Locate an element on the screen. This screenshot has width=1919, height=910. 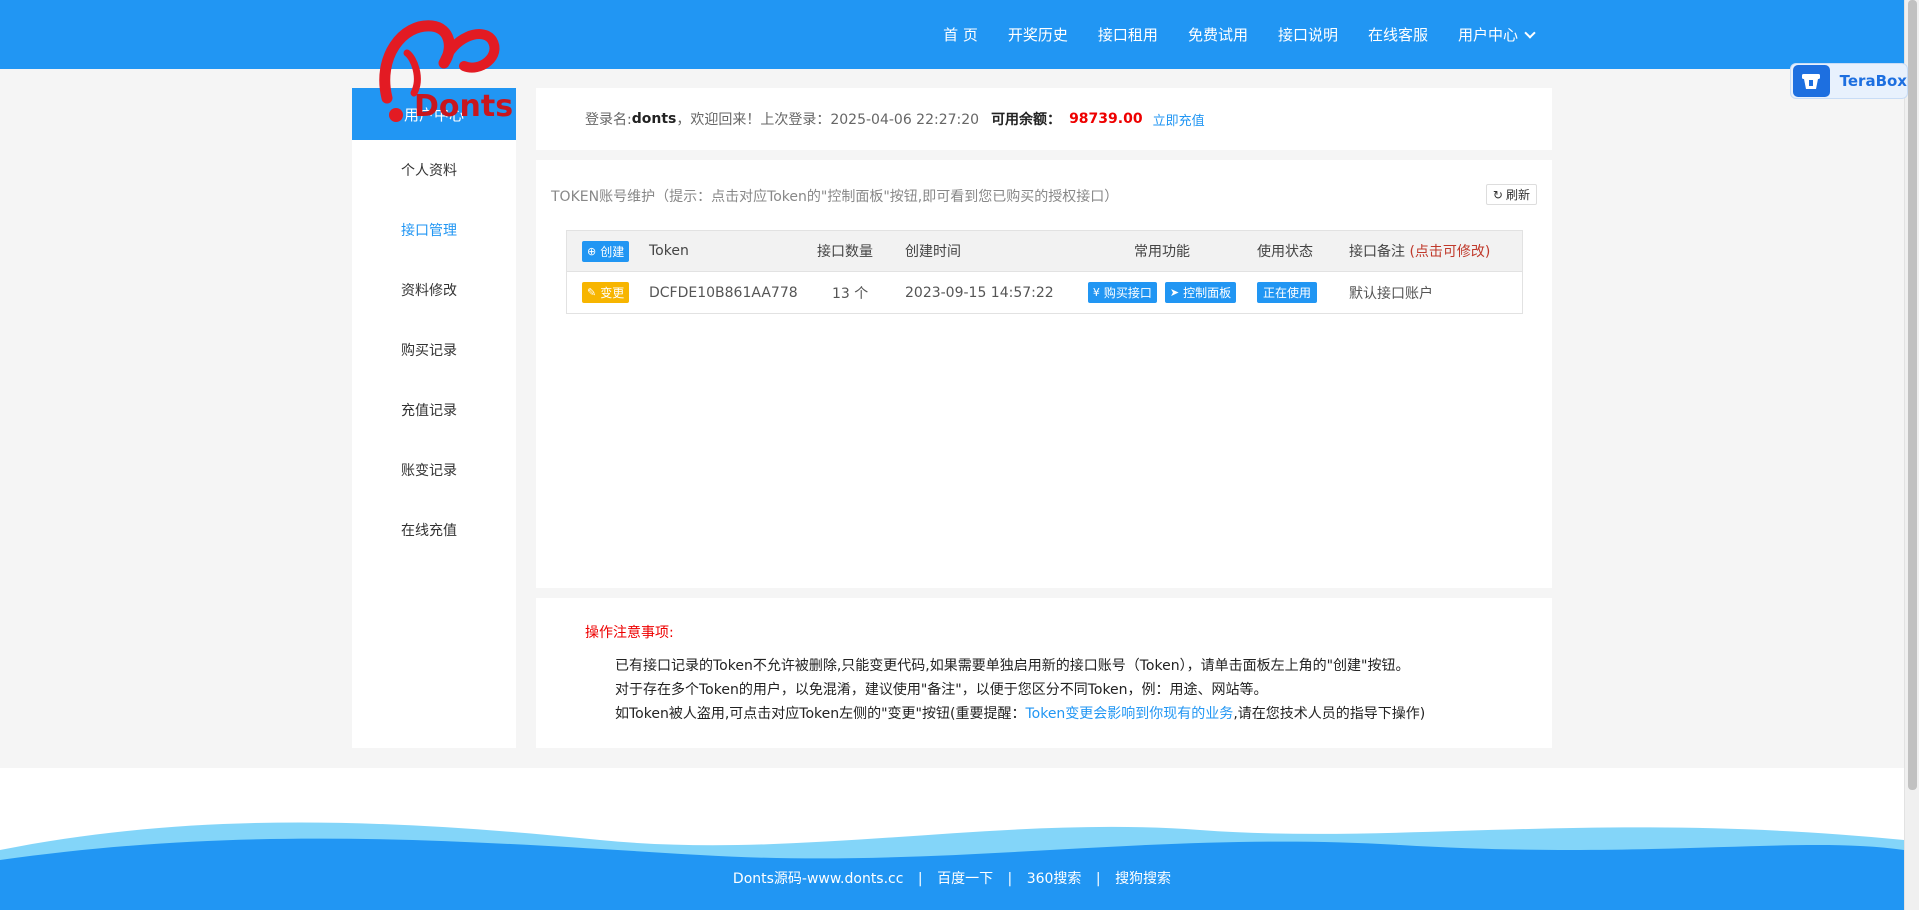
footer-link-donts: Donts源码-www.donts.cc is located at coordinates (818, 879).